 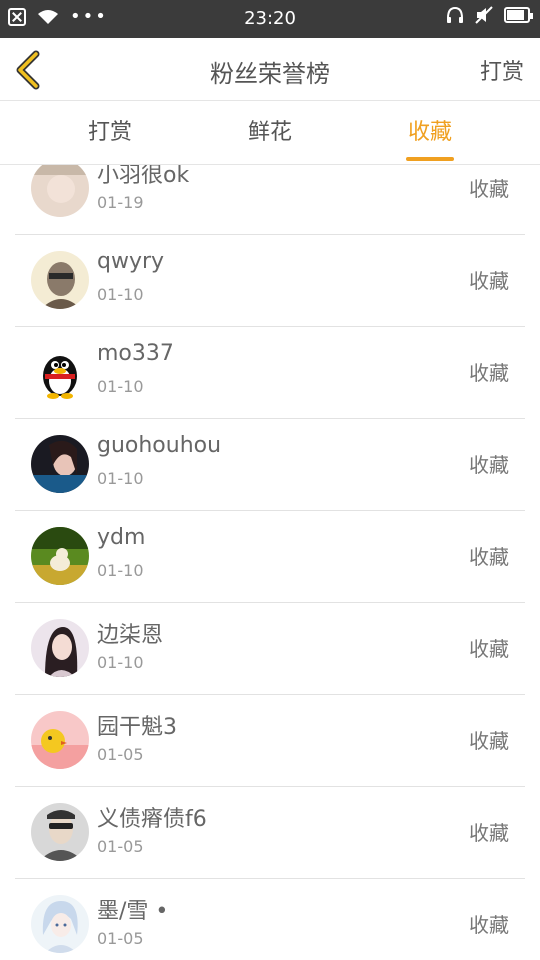 I want to click on user-name: 墨/雪 •, so click(x=133, y=911).